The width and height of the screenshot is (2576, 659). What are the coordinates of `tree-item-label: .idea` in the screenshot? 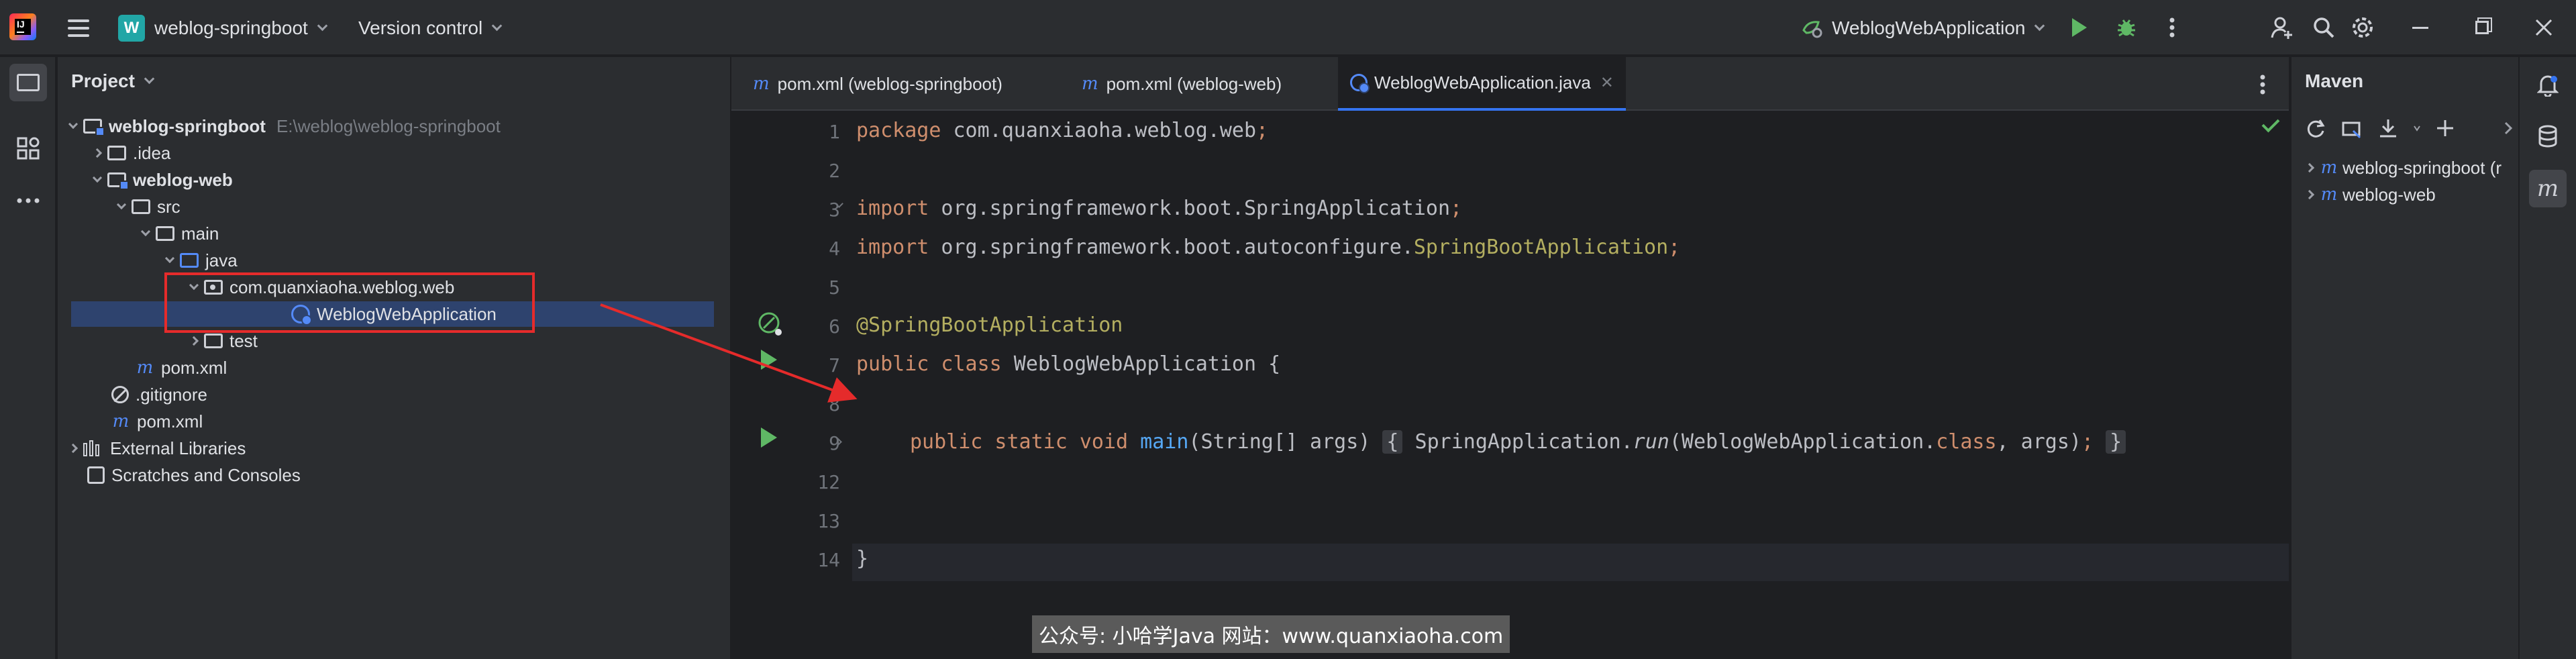 It's located at (152, 152).